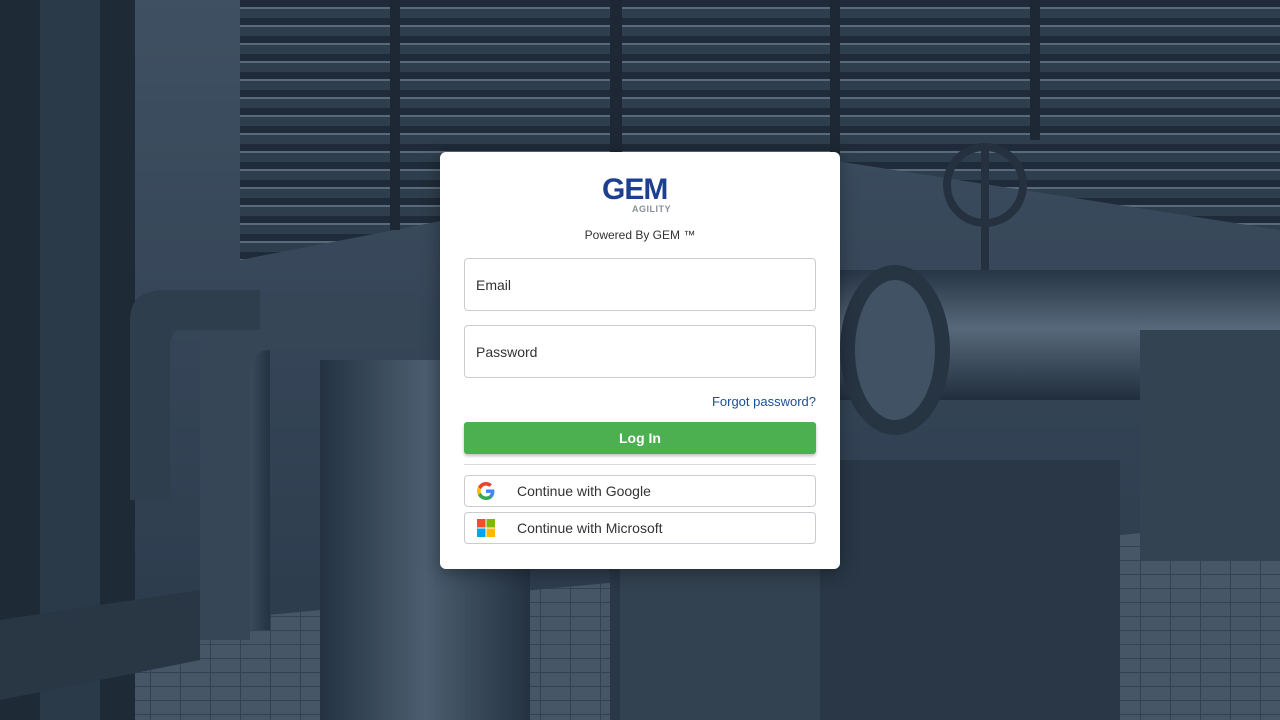 This screenshot has height=720, width=1280. I want to click on powered-by-text: Powered By GEM ™, so click(640, 235).